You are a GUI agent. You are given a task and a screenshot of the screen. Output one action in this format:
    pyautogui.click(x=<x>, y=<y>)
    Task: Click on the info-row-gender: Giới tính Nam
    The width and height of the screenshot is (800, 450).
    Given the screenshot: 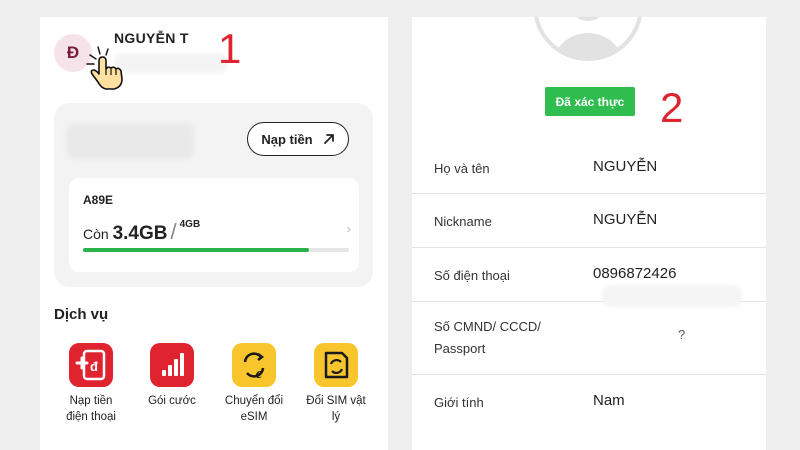 What is the action you would take?
    pyautogui.click(x=589, y=412)
    